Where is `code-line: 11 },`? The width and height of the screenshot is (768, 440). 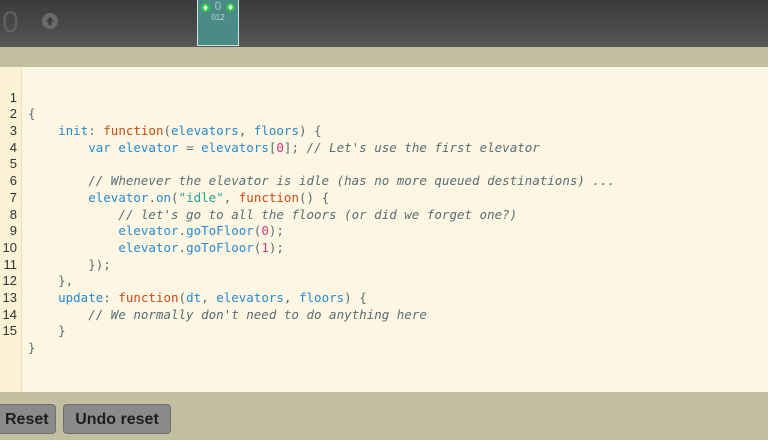 code-line: 11 }, is located at coordinates (384, 264).